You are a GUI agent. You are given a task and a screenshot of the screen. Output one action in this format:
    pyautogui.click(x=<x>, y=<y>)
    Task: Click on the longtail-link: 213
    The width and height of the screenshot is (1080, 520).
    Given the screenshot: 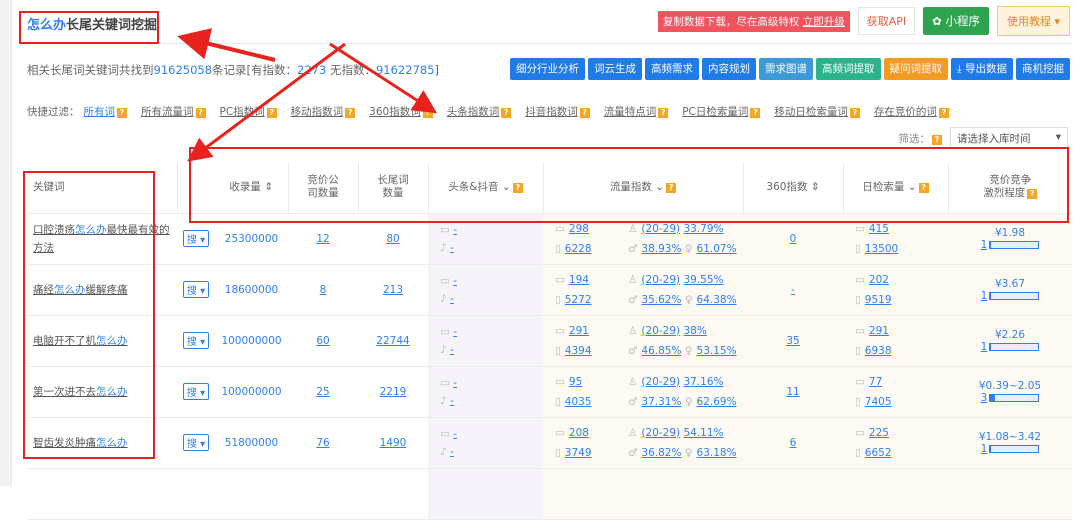 What is the action you would take?
    pyautogui.click(x=393, y=290)
    